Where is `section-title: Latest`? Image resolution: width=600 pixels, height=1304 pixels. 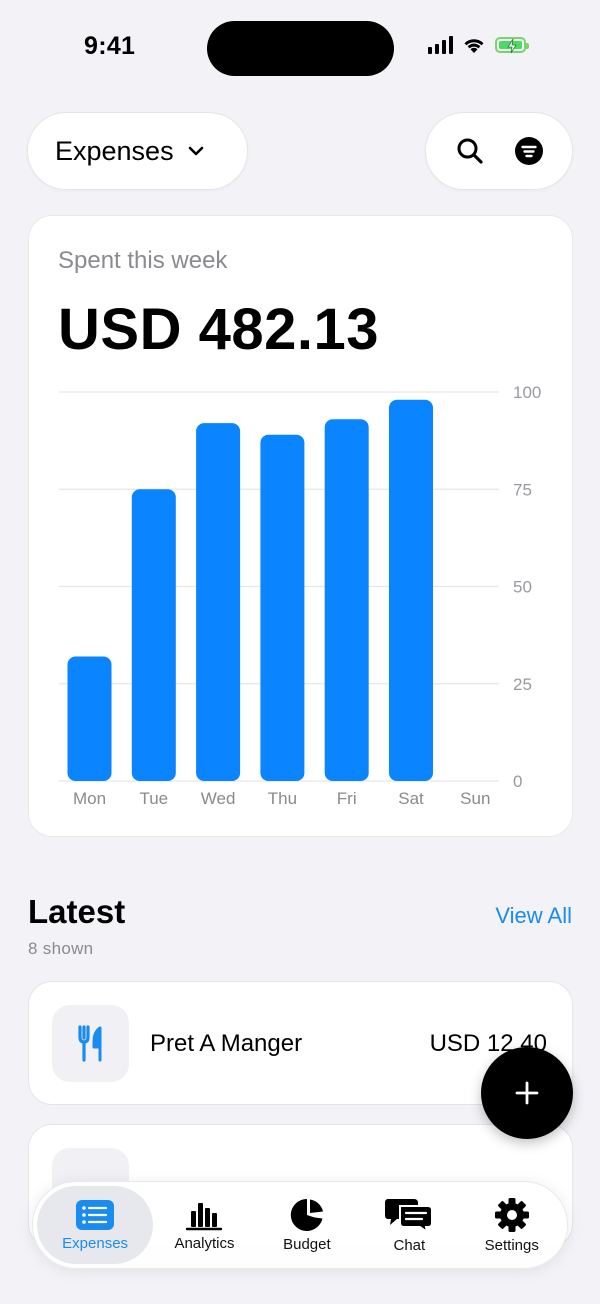 section-title: Latest is located at coordinates (77, 911).